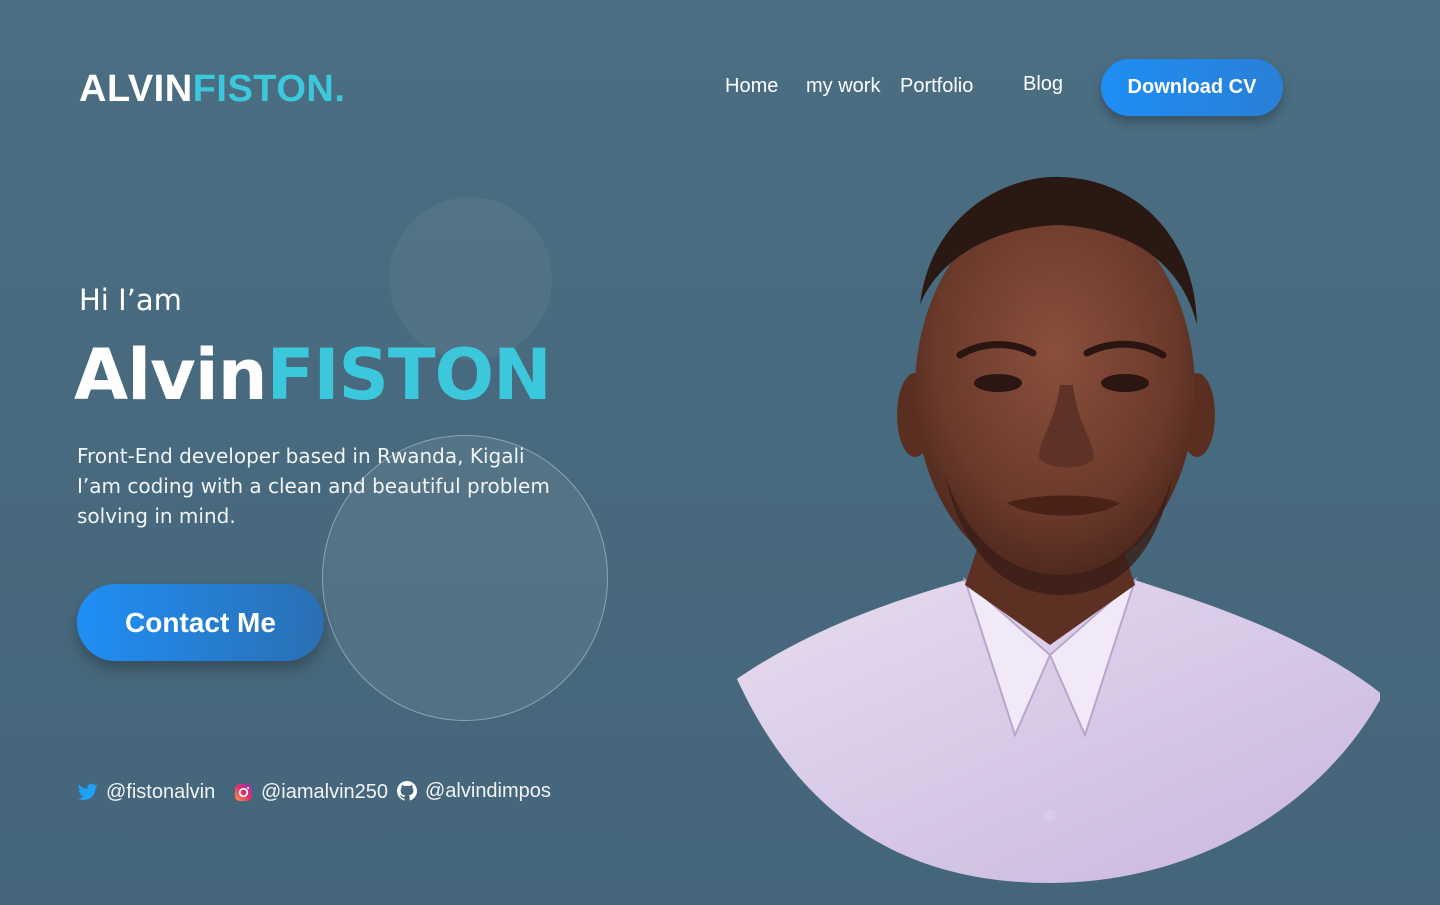 This screenshot has height=905, width=1440. What do you see at coordinates (409, 375) in the screenshot?
I see `hero-name-second: FISTON` at bounding box center [409, 375].